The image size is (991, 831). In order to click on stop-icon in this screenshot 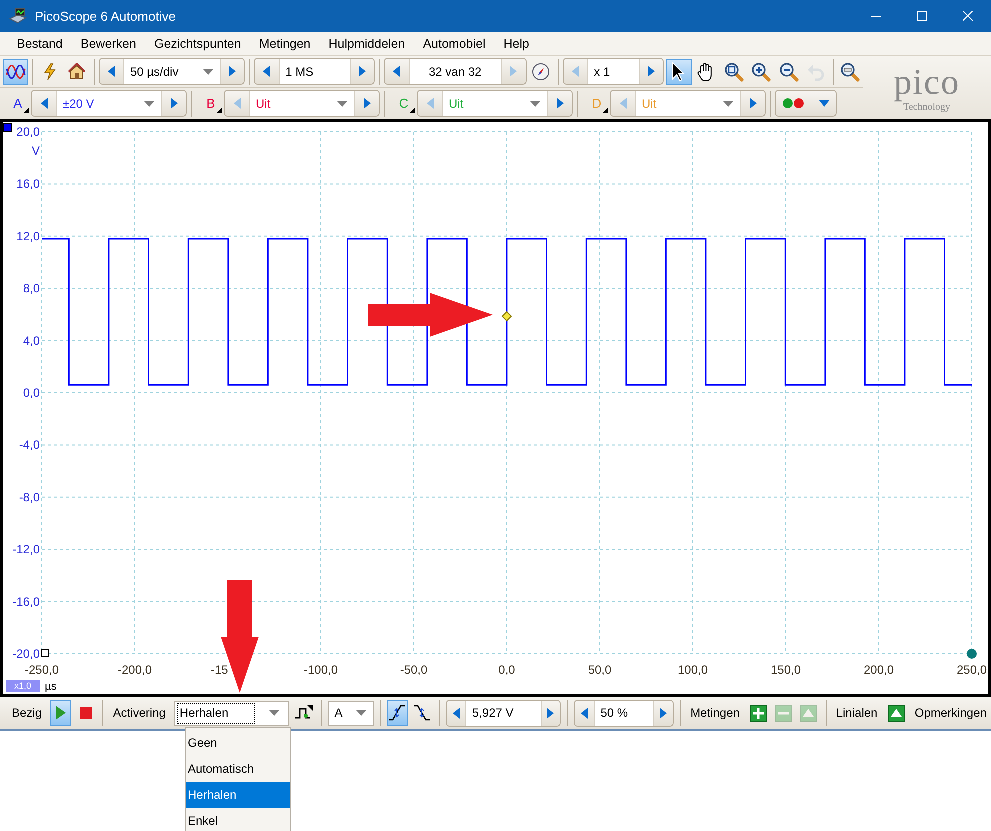, I will do `click(86, 713)`.